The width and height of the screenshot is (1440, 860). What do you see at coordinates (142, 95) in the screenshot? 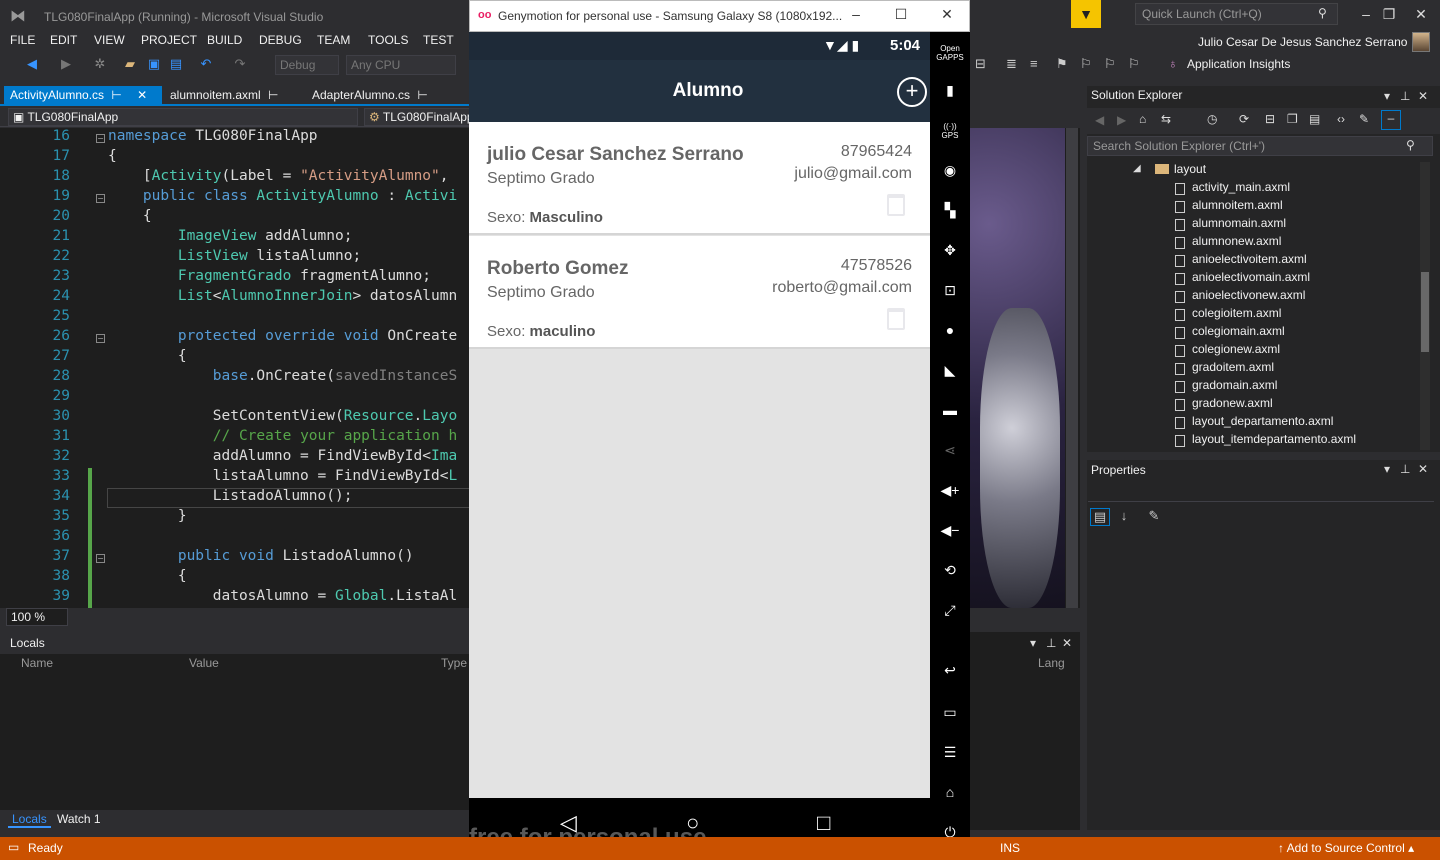
I see `close-tab-icon: ✕` at bounding box center [142, 95].